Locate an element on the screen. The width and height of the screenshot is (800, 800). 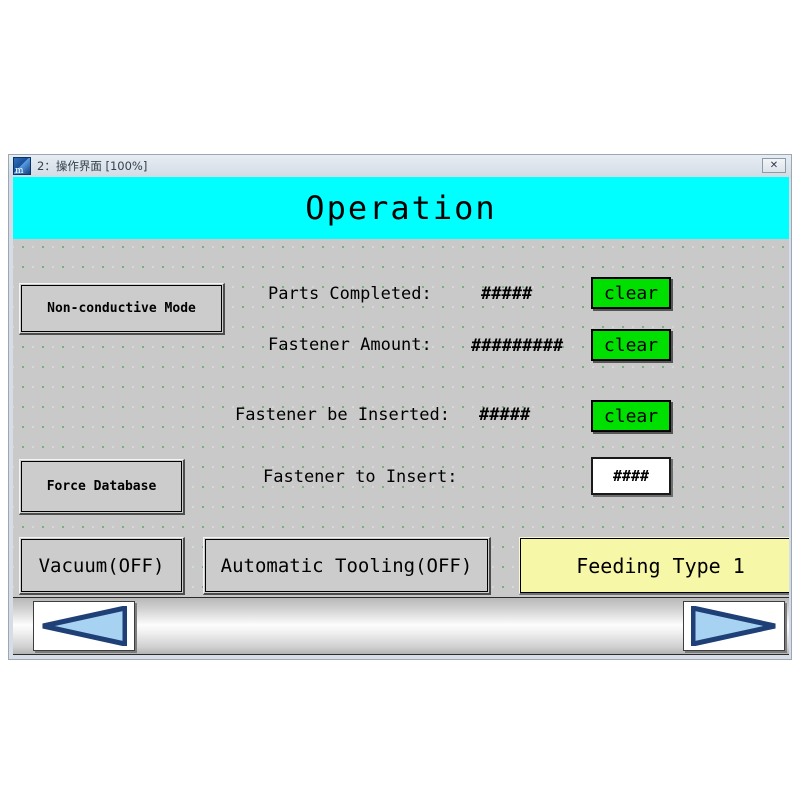
window-title: 2：操作界面 [100%] is located at coordinates (92, 166).